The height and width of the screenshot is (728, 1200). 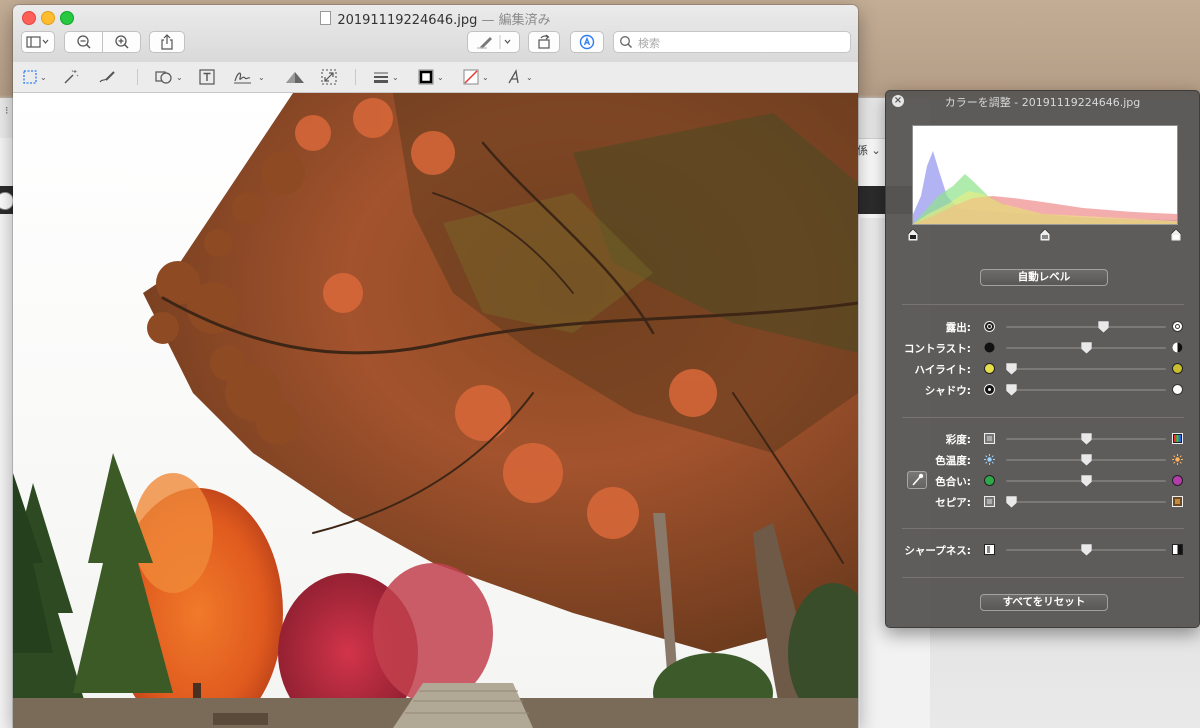 I want to click on text-style-tool: ⌄, so click(x=520, y=77).